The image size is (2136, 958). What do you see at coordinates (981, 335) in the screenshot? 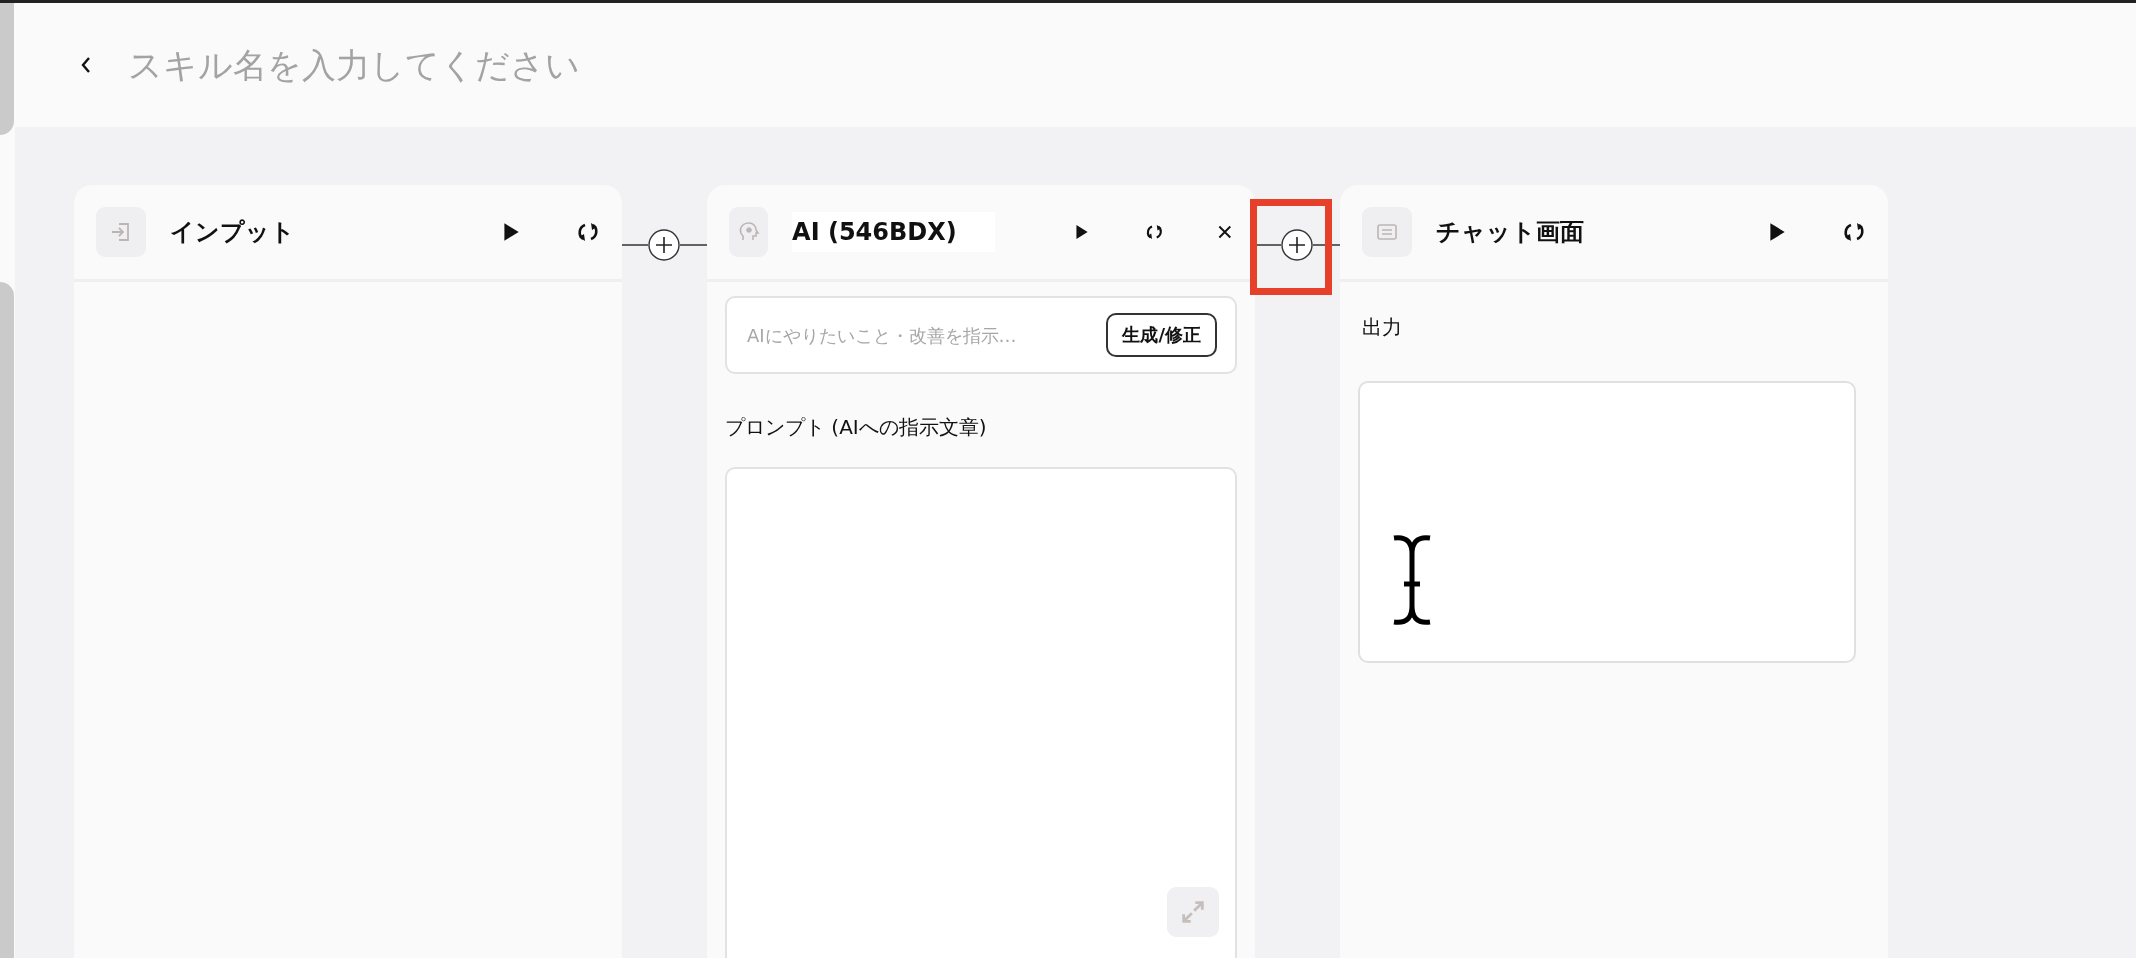
I see `instruction-field: AIにやりたいこと・改善を指示… 生成/修正` at bounding box center [981, 335].